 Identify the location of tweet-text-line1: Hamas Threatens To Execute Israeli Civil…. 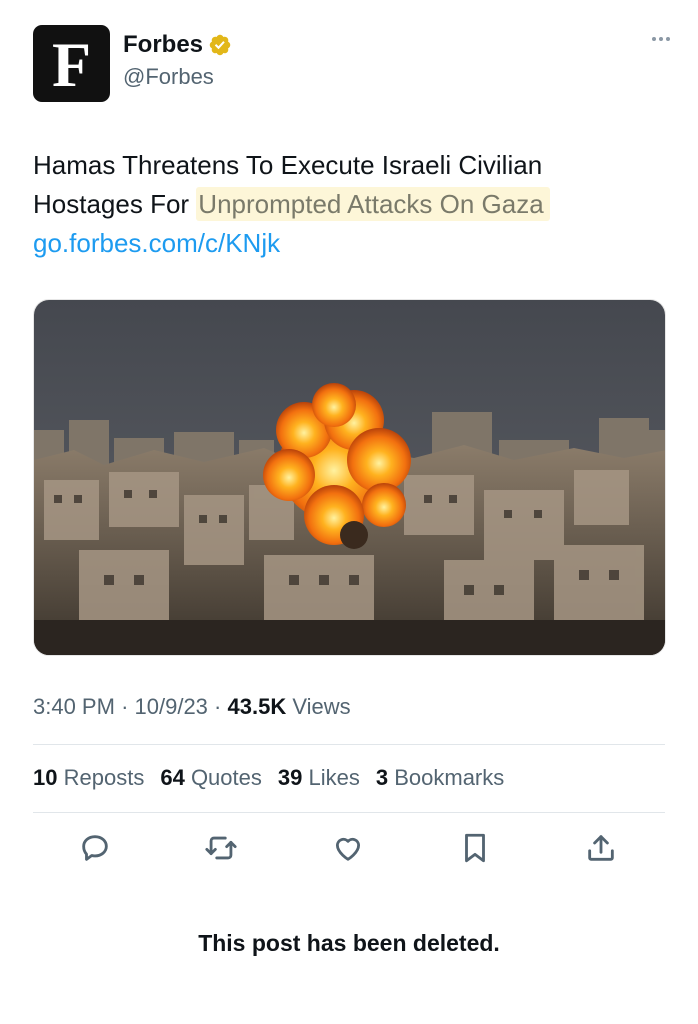
(288, 165).